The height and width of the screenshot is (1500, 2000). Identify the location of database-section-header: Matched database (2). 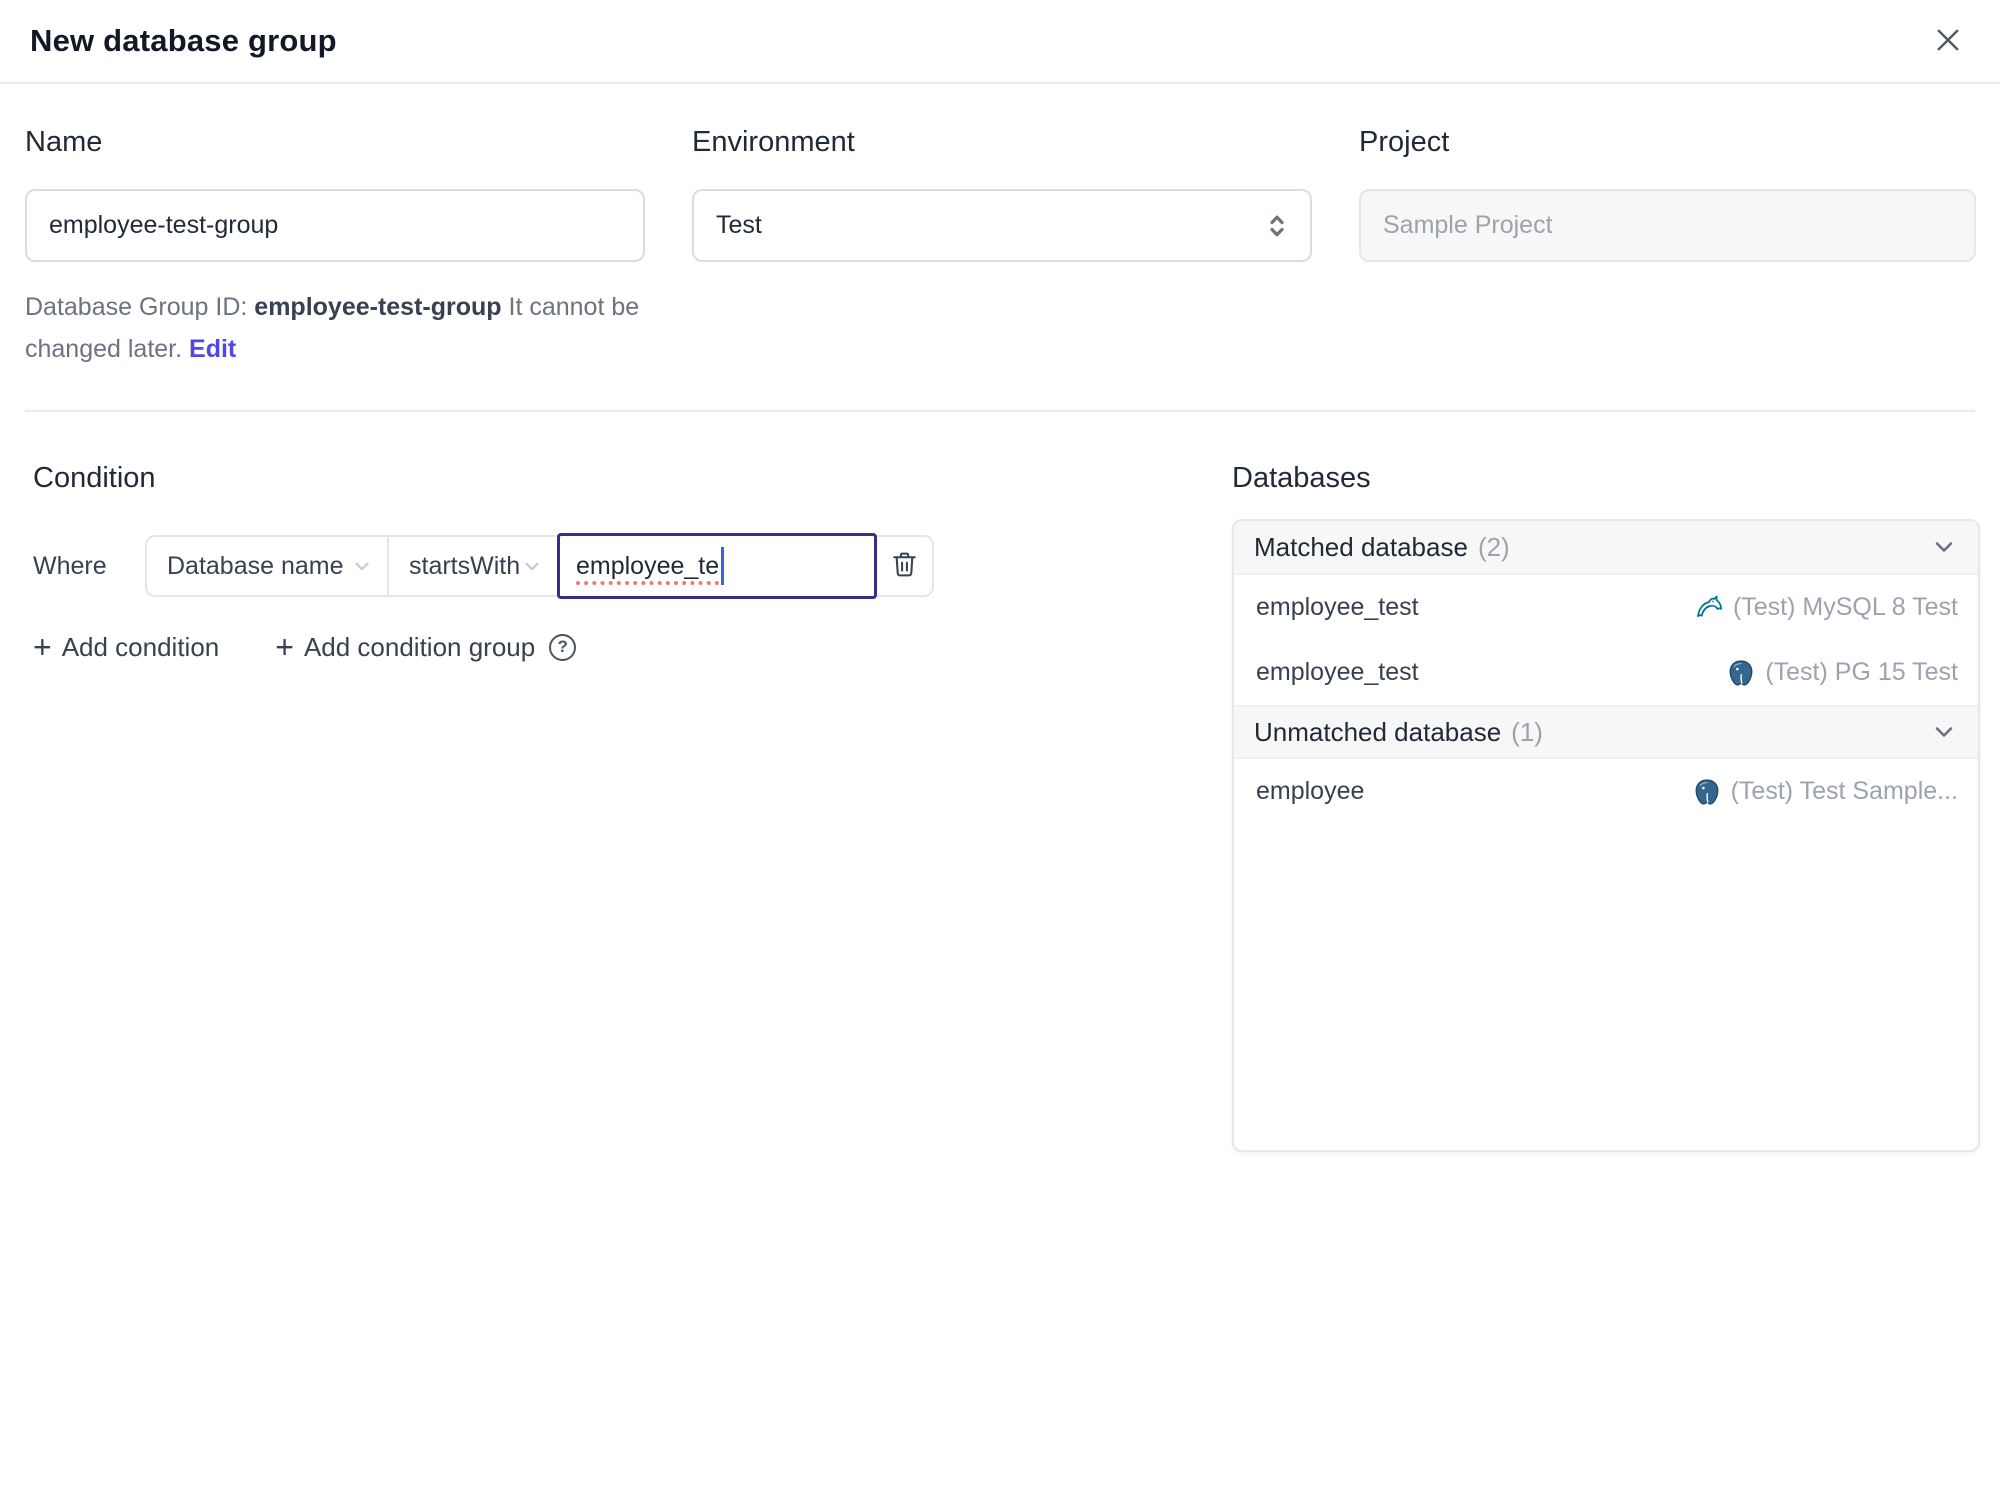
(1606, 548).